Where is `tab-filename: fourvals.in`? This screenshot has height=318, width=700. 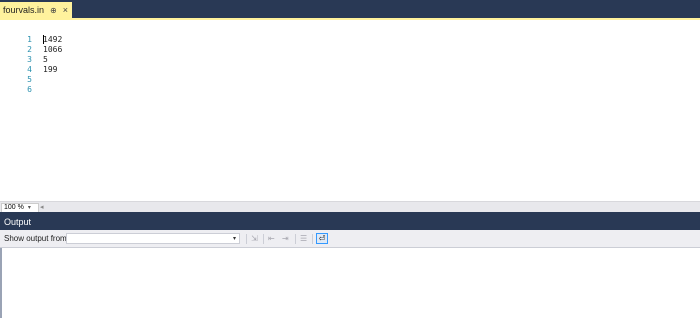
tab-filename: fourvals.in is located at coordinates (23, 10).